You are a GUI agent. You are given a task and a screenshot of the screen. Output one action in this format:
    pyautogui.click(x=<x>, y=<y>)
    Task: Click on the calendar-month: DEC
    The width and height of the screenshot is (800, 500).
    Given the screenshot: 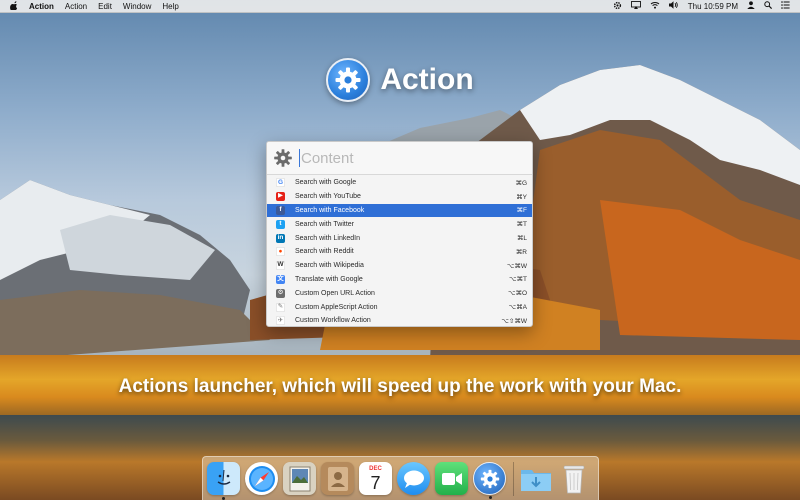 What is the action you would take?
    pyautogui.click(x=375, y=469)
    